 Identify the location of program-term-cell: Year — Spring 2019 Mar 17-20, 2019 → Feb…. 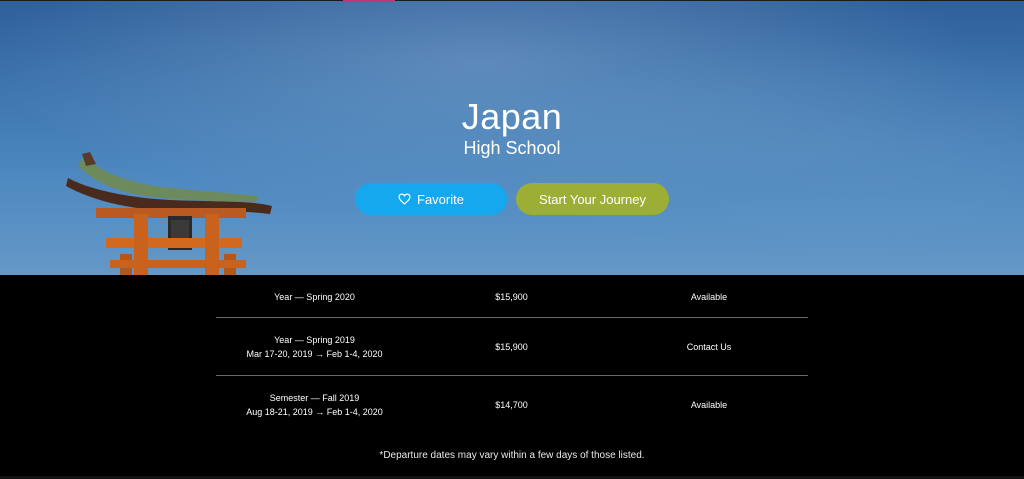
(314, 347).